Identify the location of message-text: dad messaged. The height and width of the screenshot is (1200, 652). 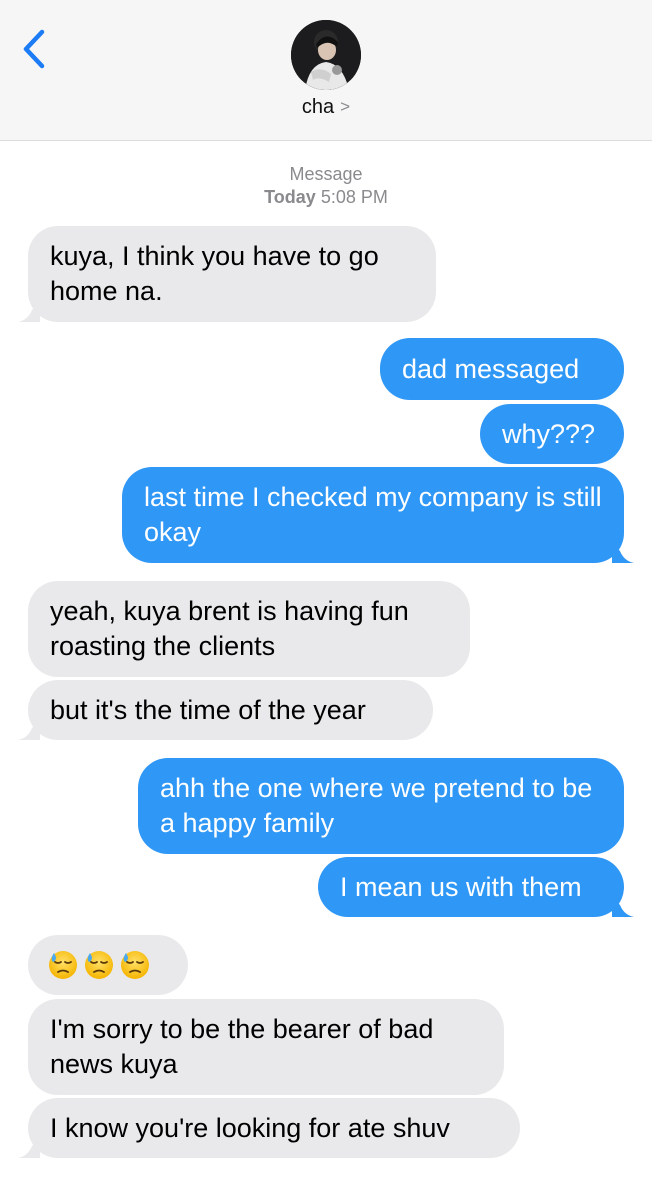
(491, 368).